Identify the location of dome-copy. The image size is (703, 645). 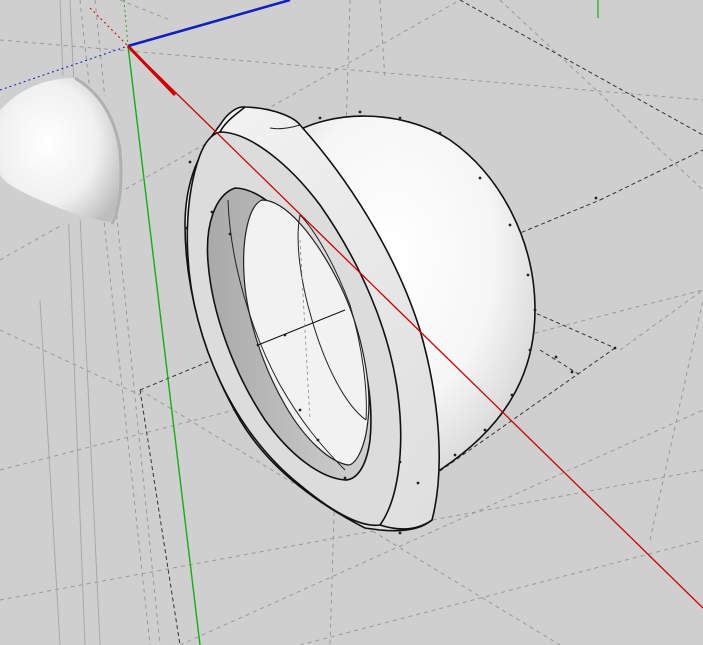
(63, 150).